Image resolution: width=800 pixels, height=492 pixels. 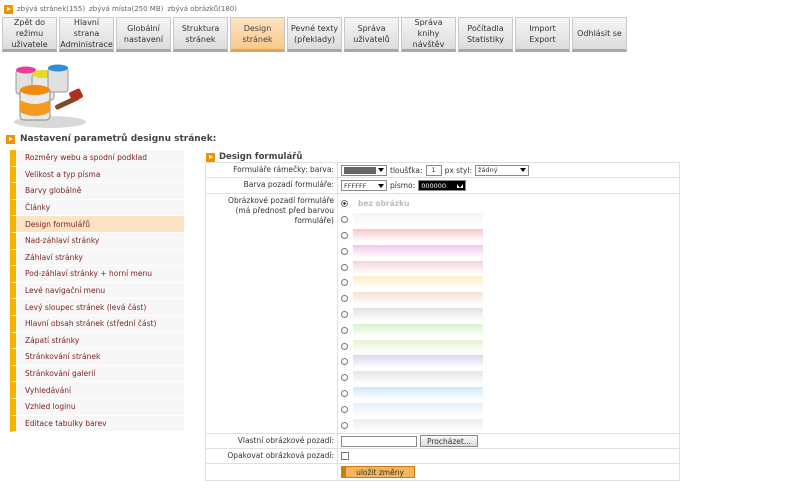 What do you see at coordinates (599, 34) in the screenshot?
I see `nav-tab: Odhlásit se` at bounding box center [599, 34].